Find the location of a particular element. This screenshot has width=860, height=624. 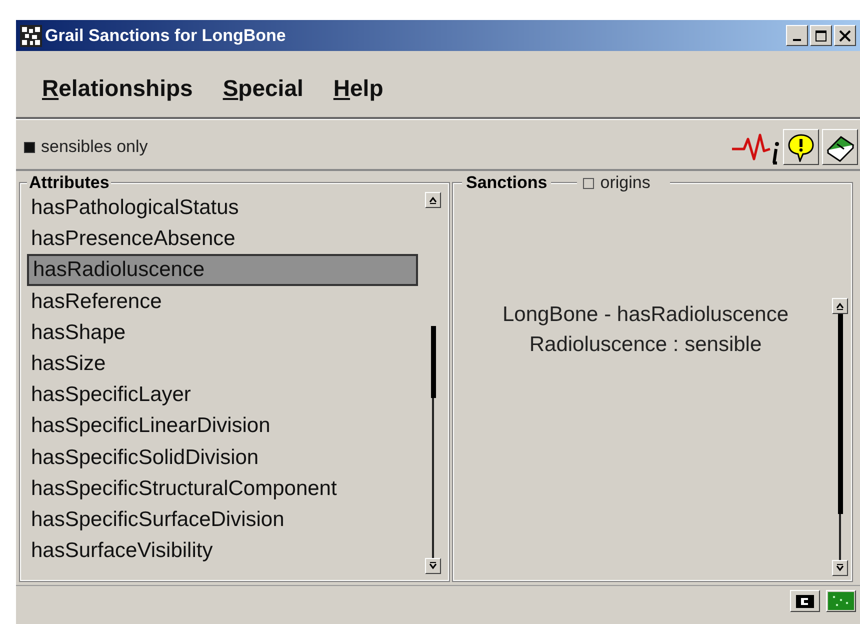

maximize-icon is located at coordinates (821, 36).